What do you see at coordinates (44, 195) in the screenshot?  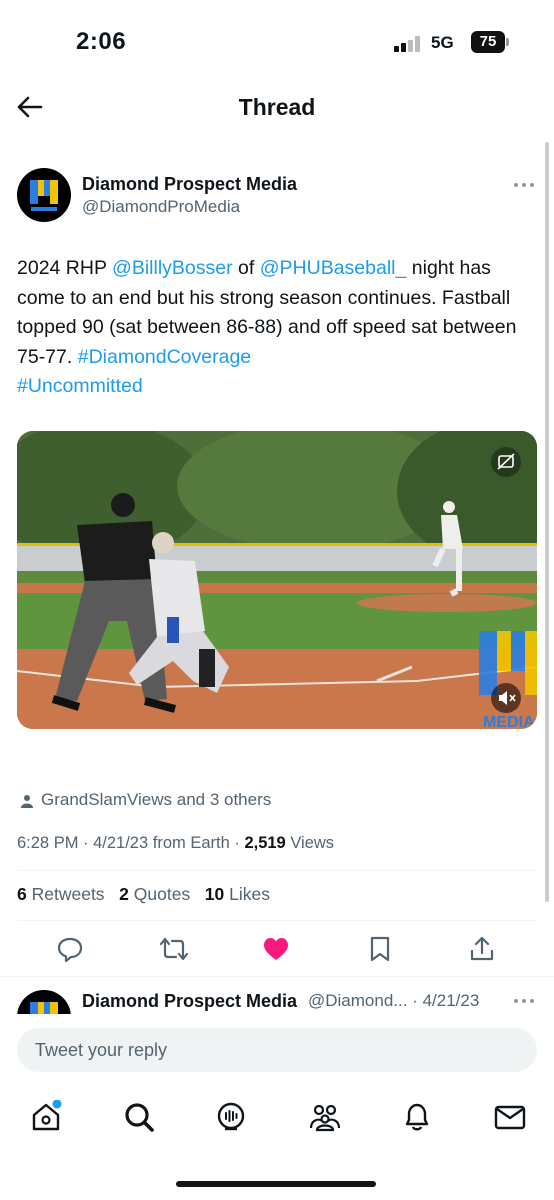 I see `author-avatar` at bounding box center [44, 195].